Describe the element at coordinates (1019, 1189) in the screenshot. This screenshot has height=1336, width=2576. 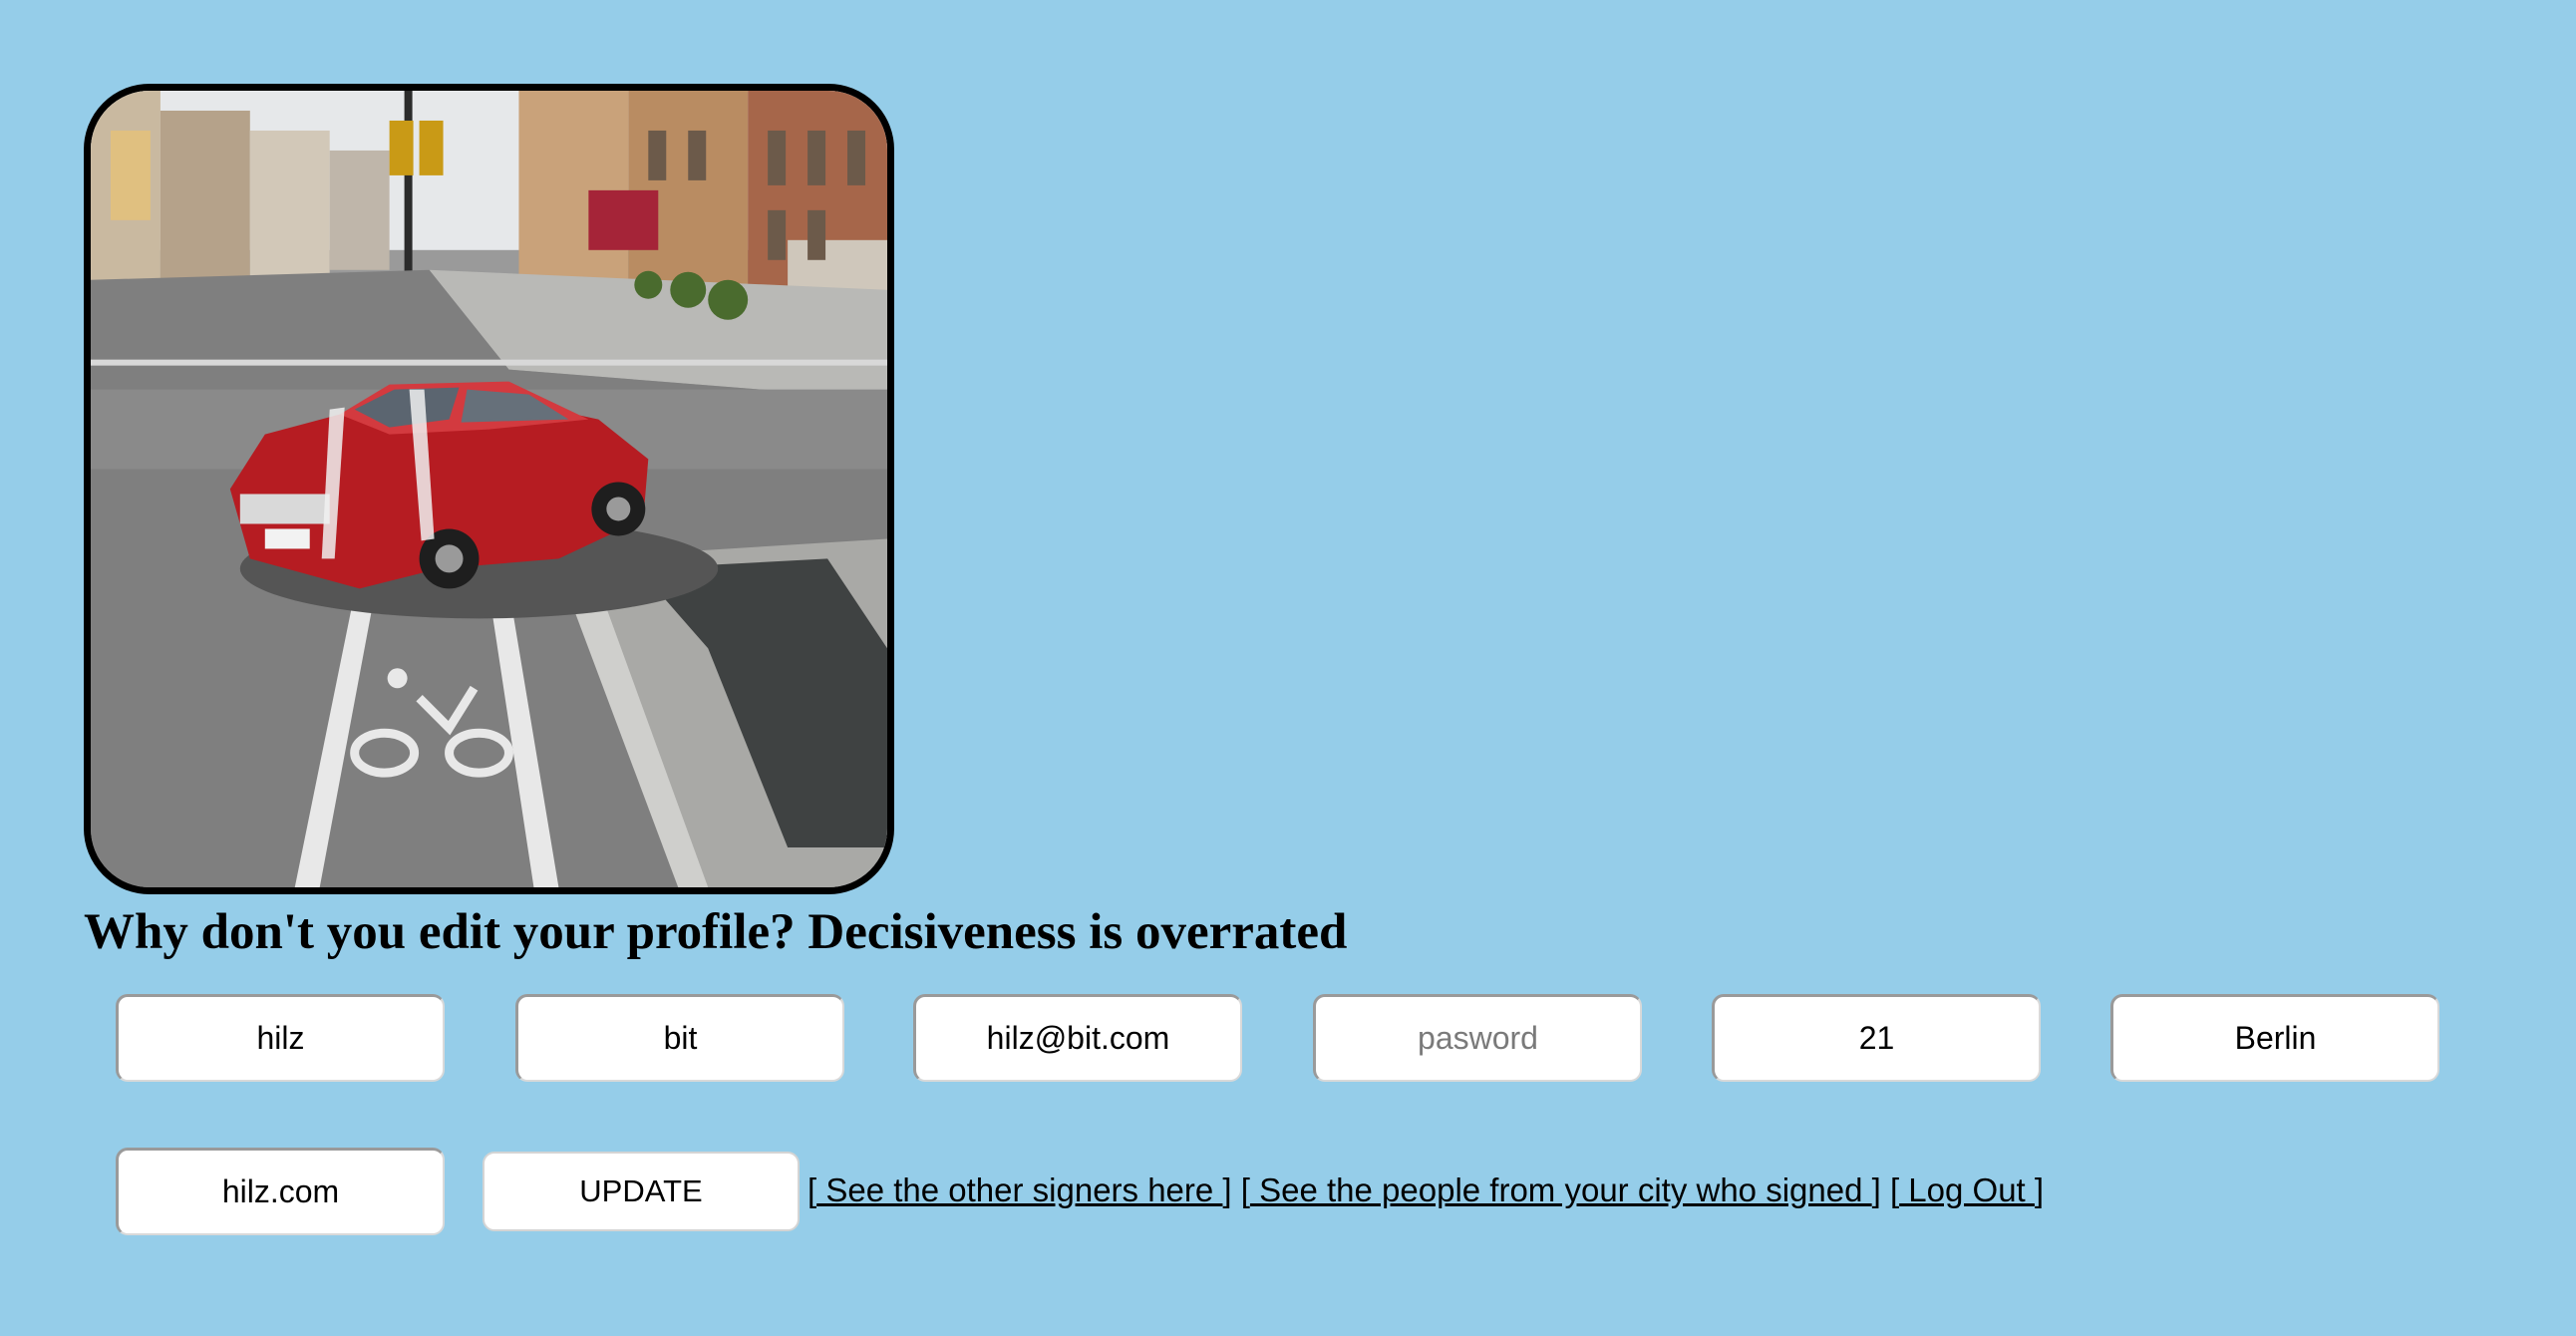
I see `other-signers-link: See the other signers here` at that location.